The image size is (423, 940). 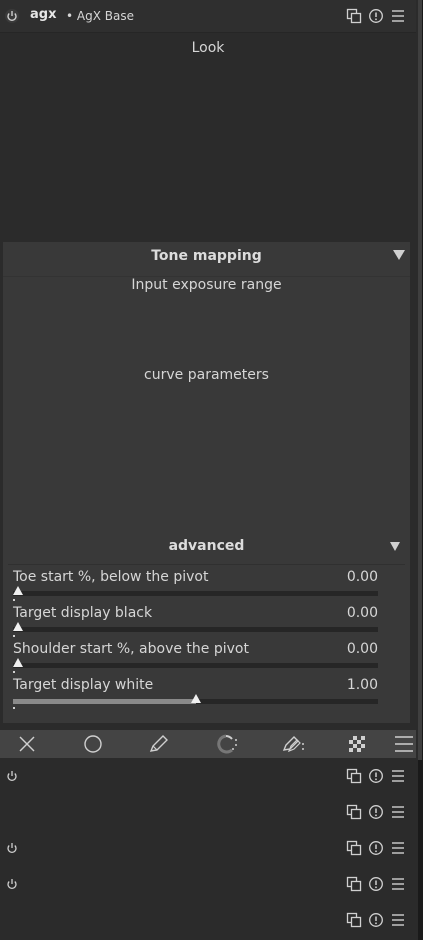 I want to click on mask-toolbar, so click(x=208, y=744).